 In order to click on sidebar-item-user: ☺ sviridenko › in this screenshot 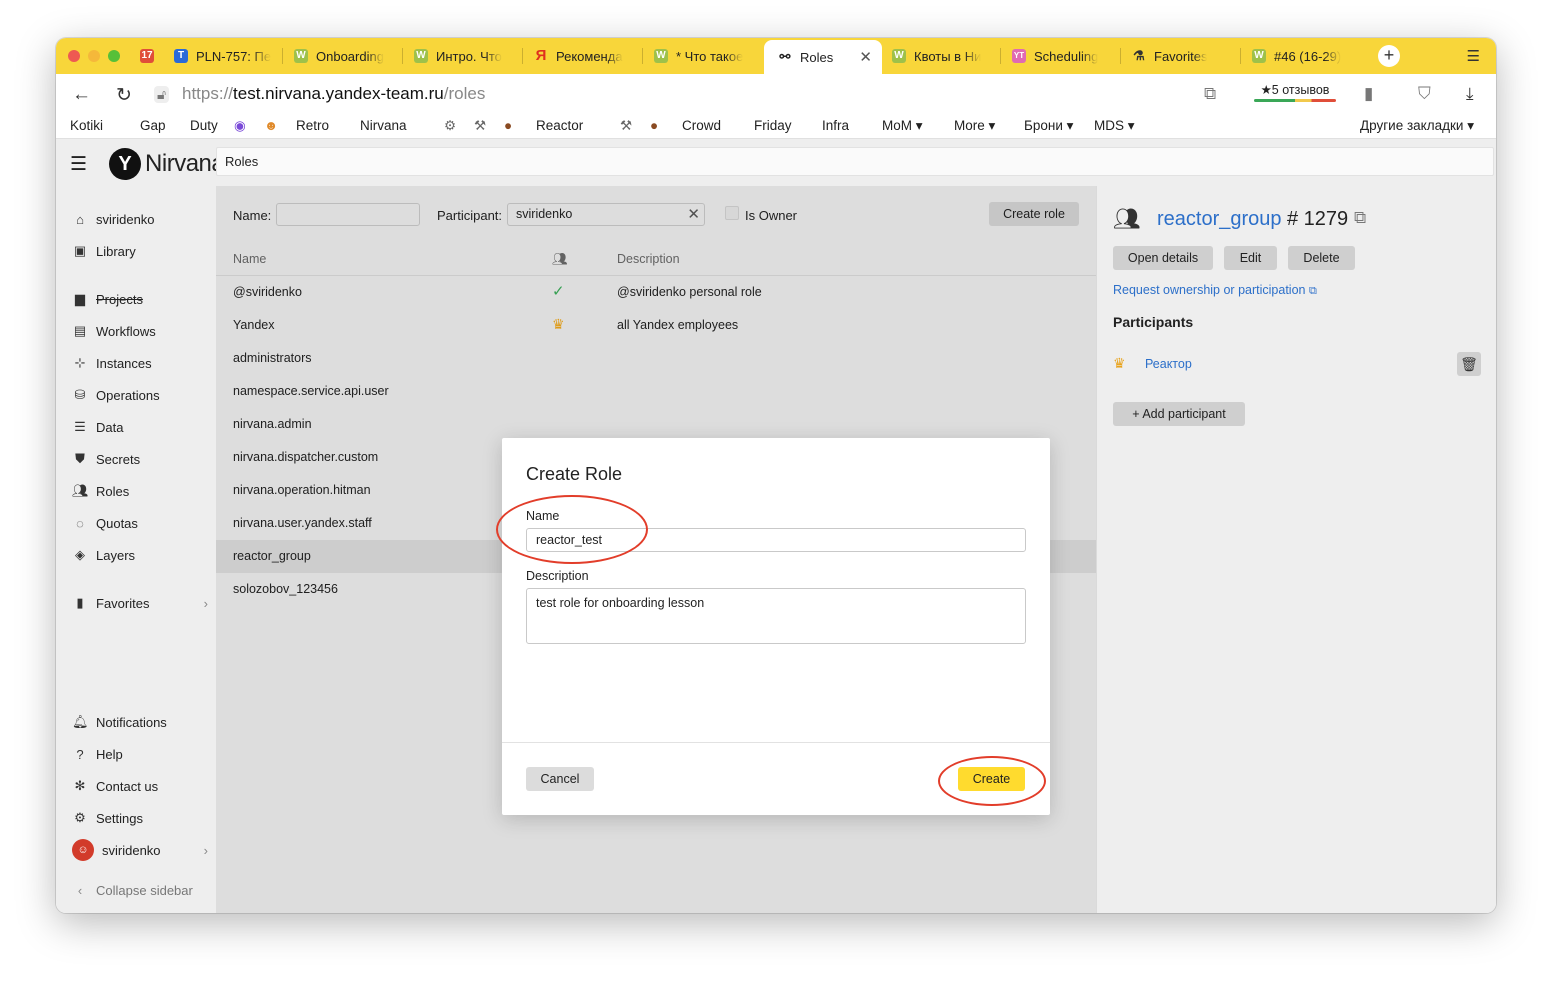, I will do `click(140, 850)`.